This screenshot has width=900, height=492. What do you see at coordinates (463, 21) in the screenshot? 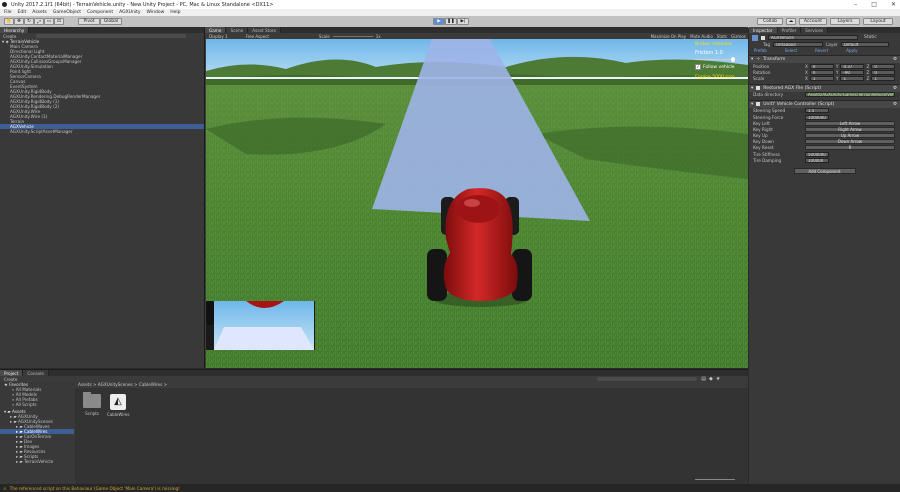
I see `step-button: ▶|` at bounding box center [463, 21].